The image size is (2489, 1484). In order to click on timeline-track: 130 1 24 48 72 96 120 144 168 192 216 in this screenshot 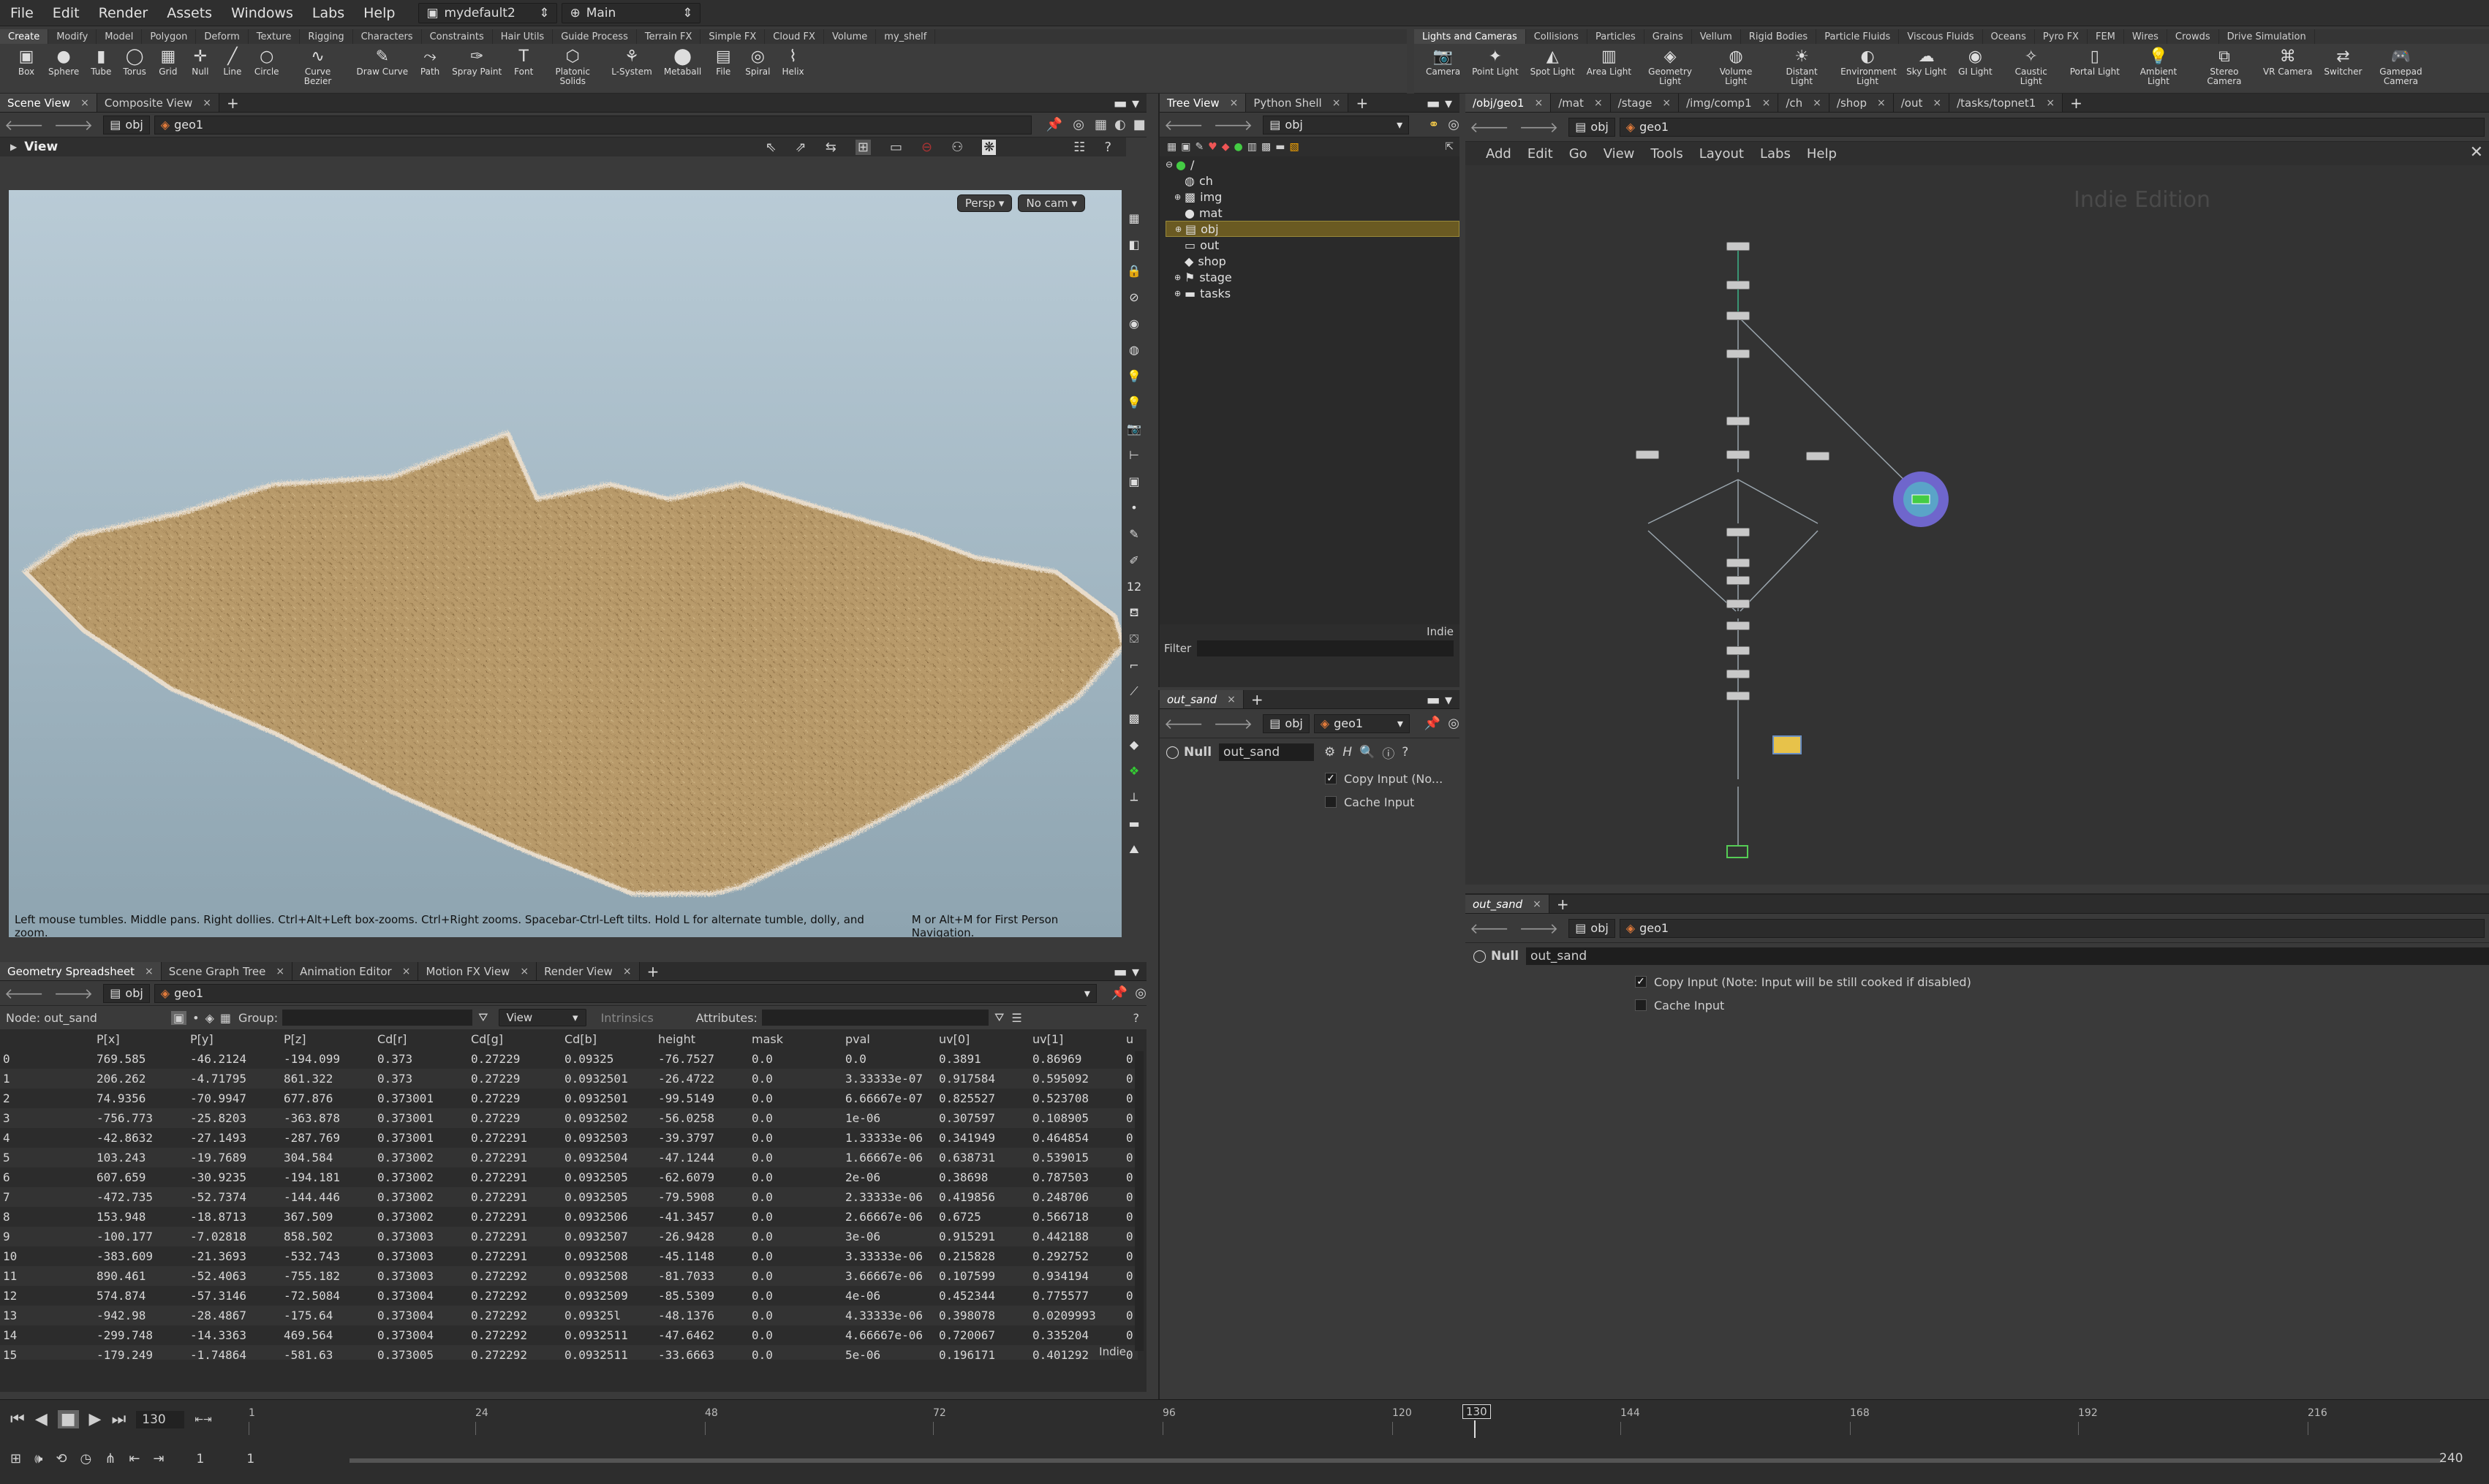, I will do `click(1345, 1421)`.